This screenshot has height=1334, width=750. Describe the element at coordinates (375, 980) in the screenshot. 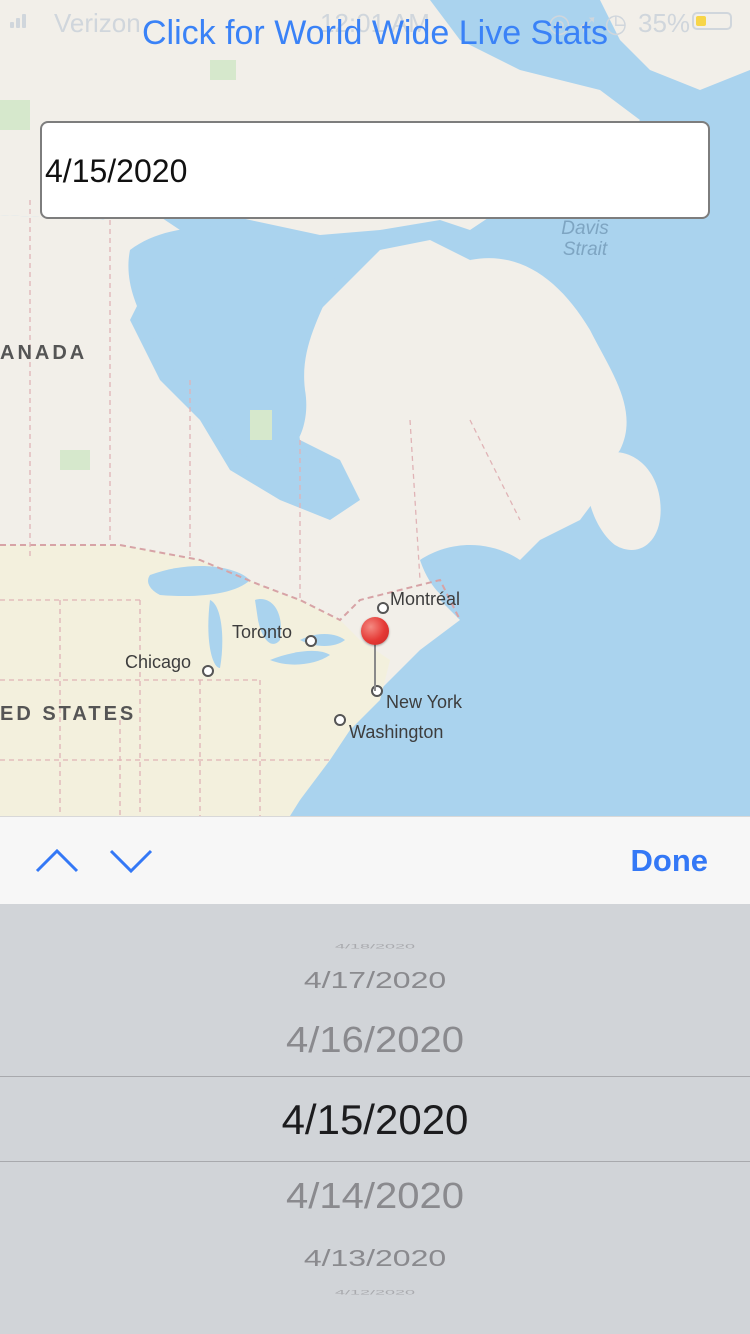

I see `picker-option: 4/17/2020` at that location.